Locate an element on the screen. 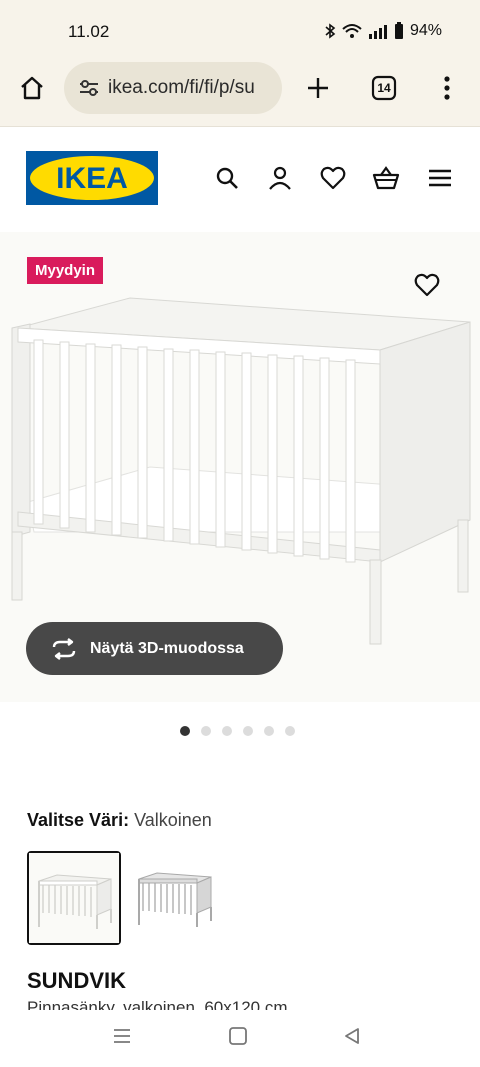  product-name: SUNDVIK is located at coordinates (77, 980).